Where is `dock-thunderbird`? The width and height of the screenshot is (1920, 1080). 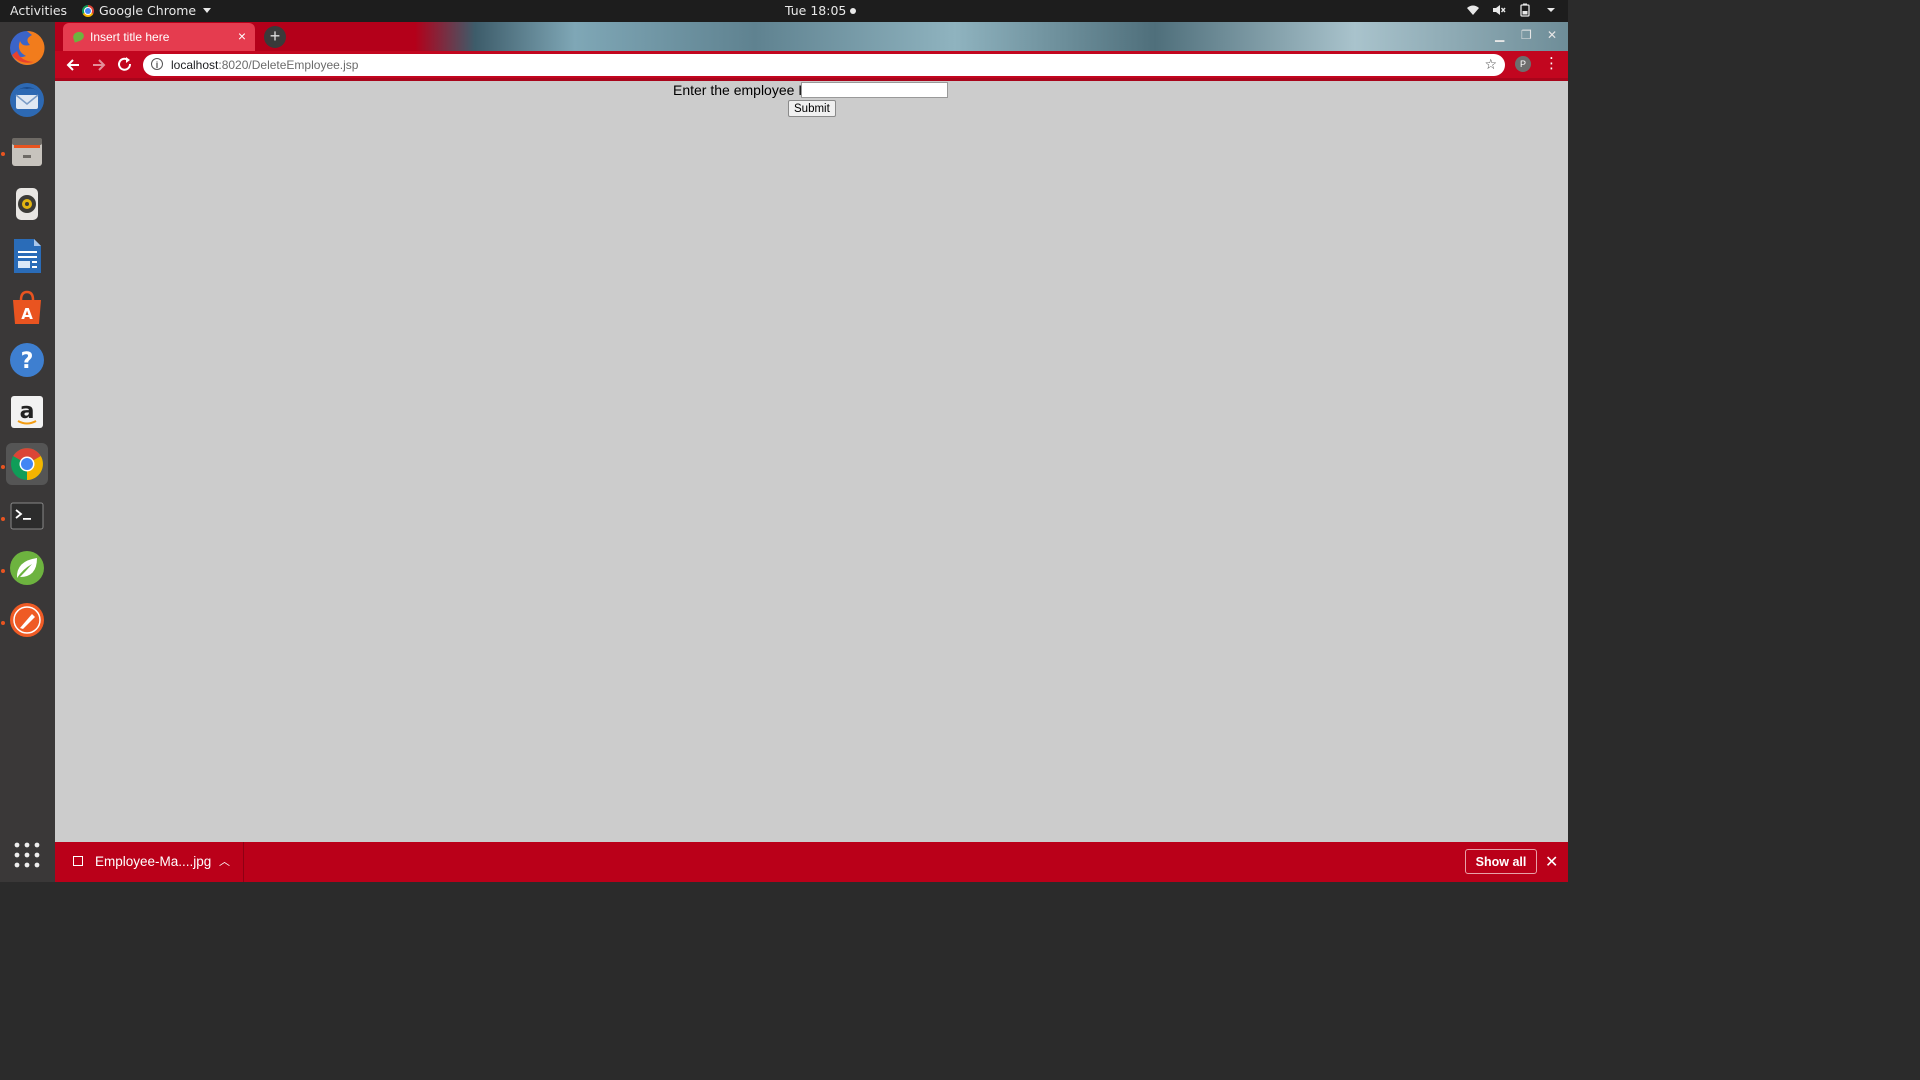
dock-thunderbird is located at coordinates (27, 100).